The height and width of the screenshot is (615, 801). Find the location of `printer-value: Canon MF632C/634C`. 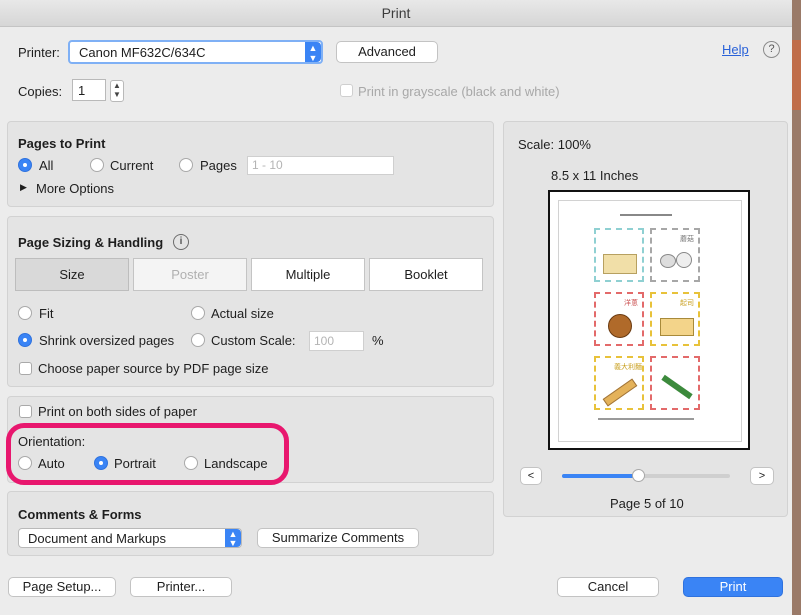

printer-value: Canon MF632C/634C is located at coordinates (142, 52).